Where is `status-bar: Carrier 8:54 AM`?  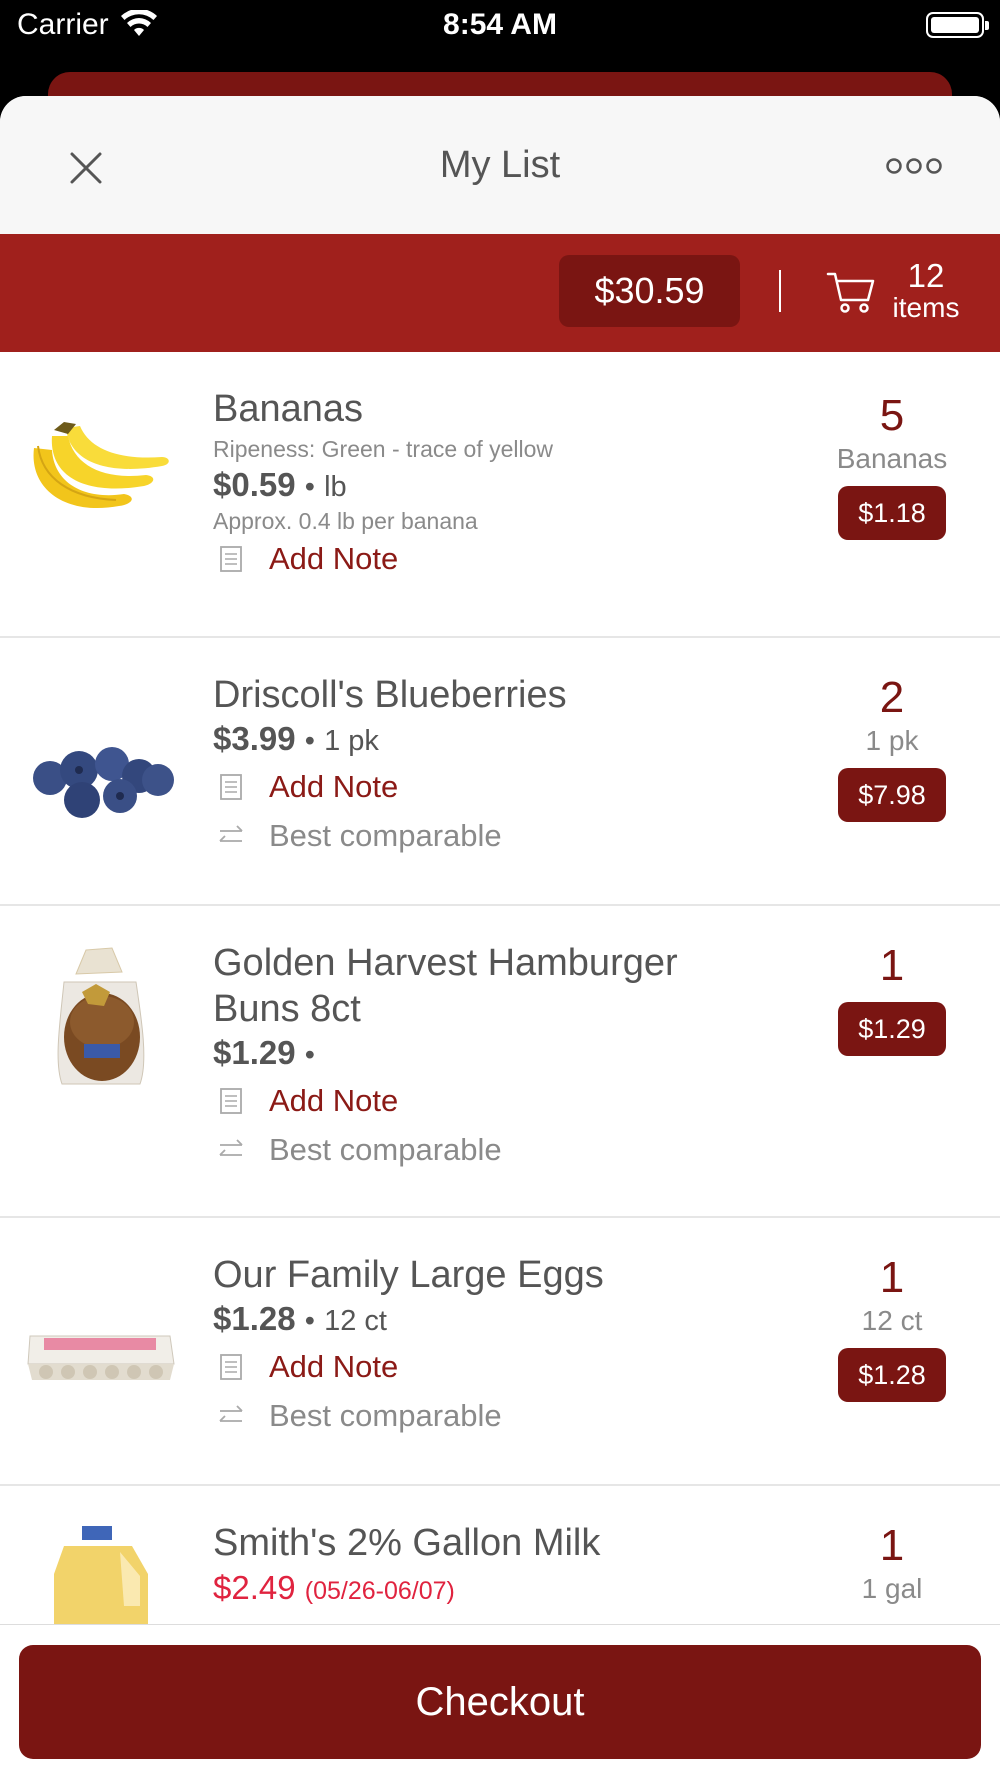
status-bar: Carrier 8:54 AM is located at coordinates (500, 28).